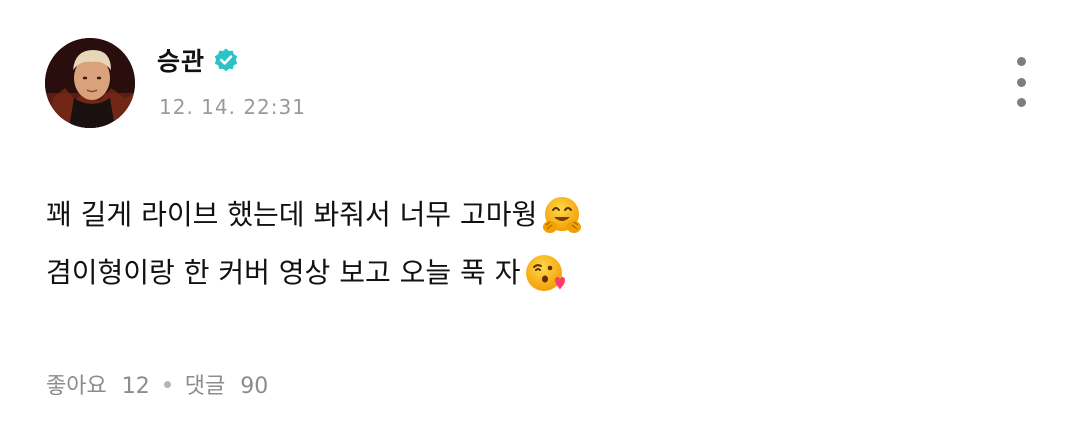  I want to click on avatar-image, so click(90, 83).